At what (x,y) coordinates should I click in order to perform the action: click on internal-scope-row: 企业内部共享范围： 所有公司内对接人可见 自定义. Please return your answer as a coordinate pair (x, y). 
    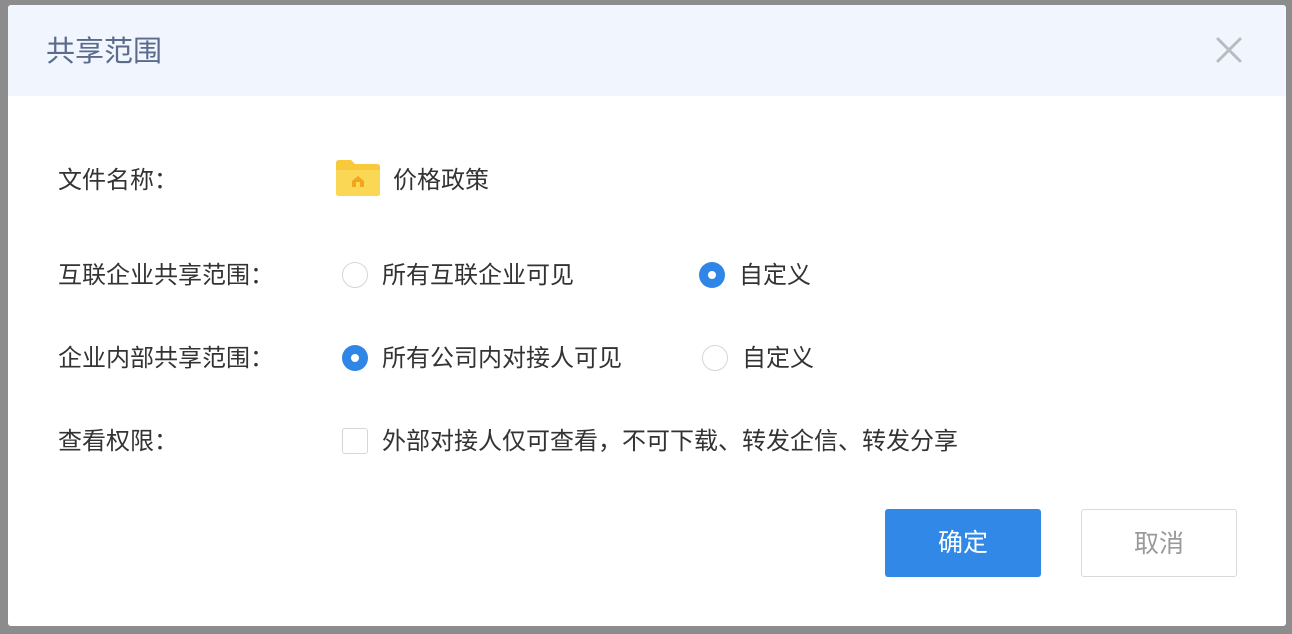
    Looking at the image, I should click on (647, 358).